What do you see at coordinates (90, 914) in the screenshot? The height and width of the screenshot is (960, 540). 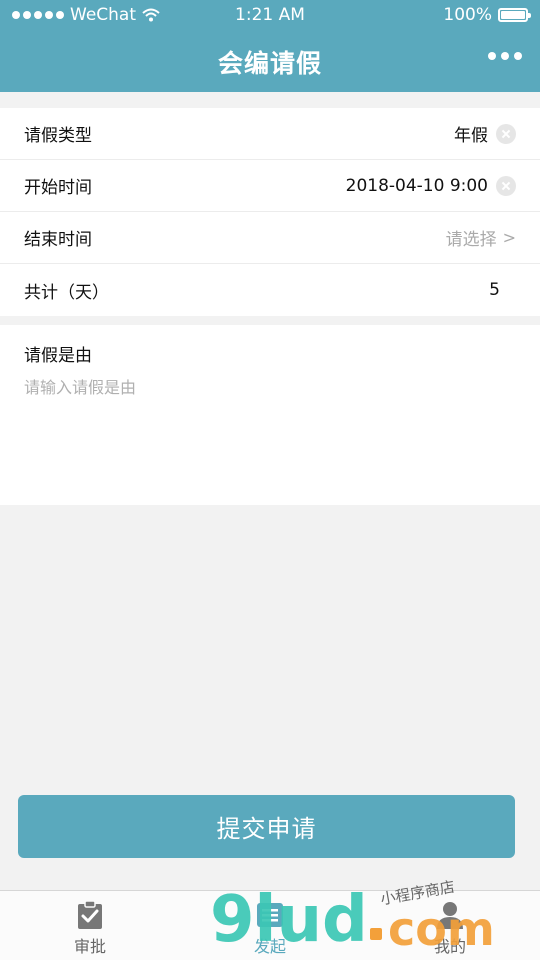 I see `clipboard-check-icon` at bounding box center [90, 914].